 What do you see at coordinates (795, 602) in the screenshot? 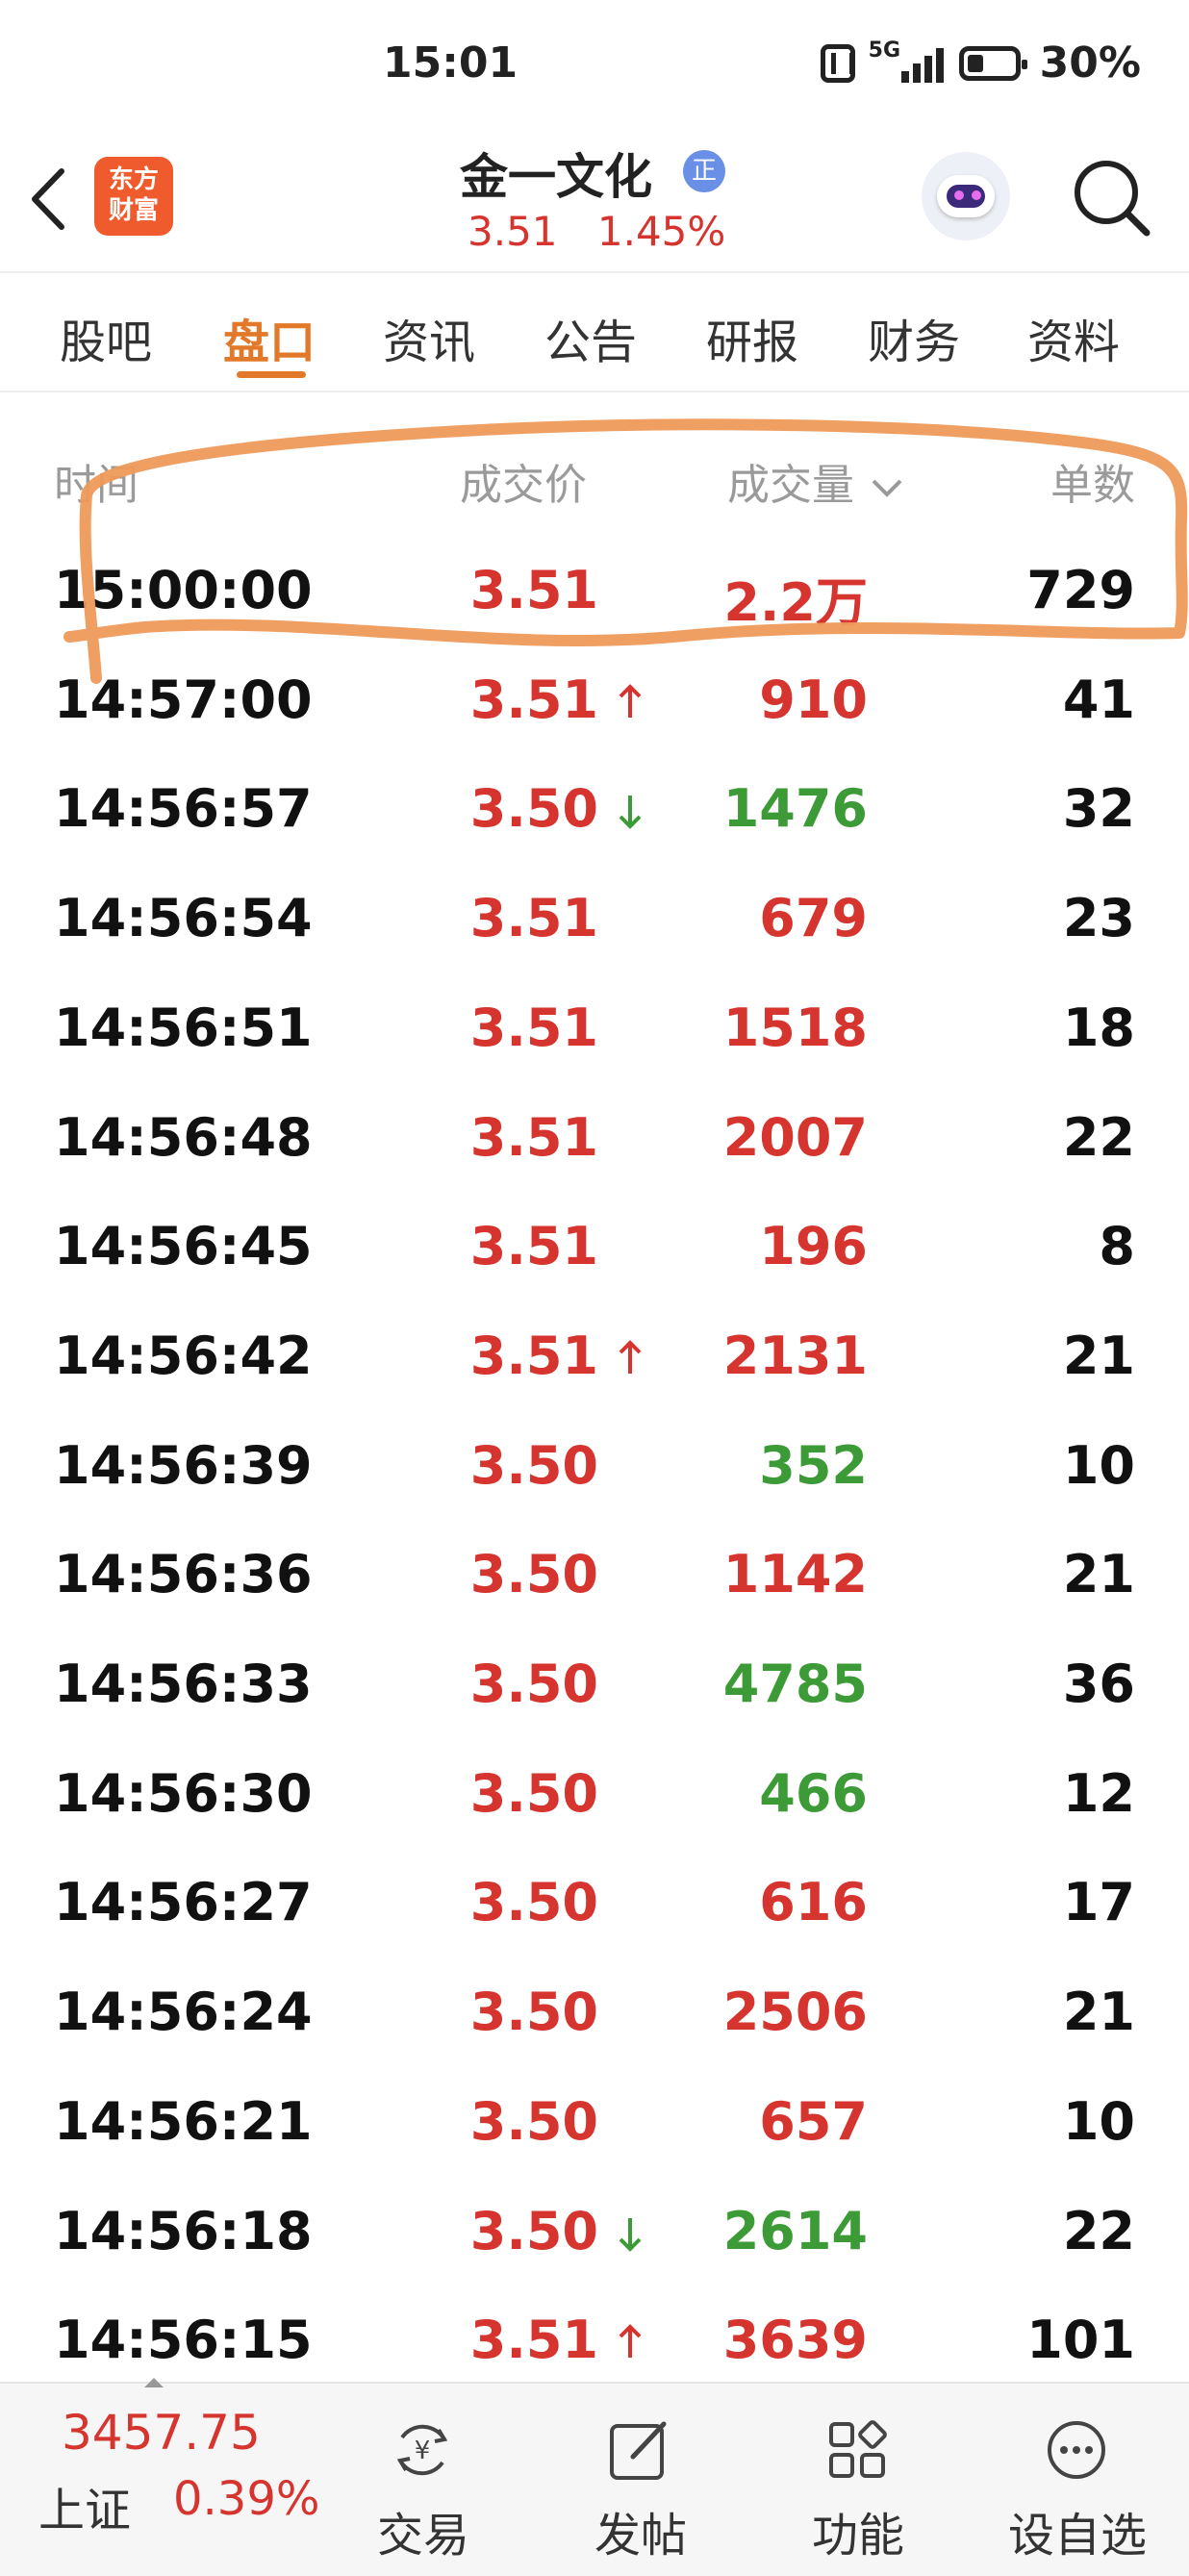
I see `trade-volume: 2.2万` at bounding box center [795, 602].